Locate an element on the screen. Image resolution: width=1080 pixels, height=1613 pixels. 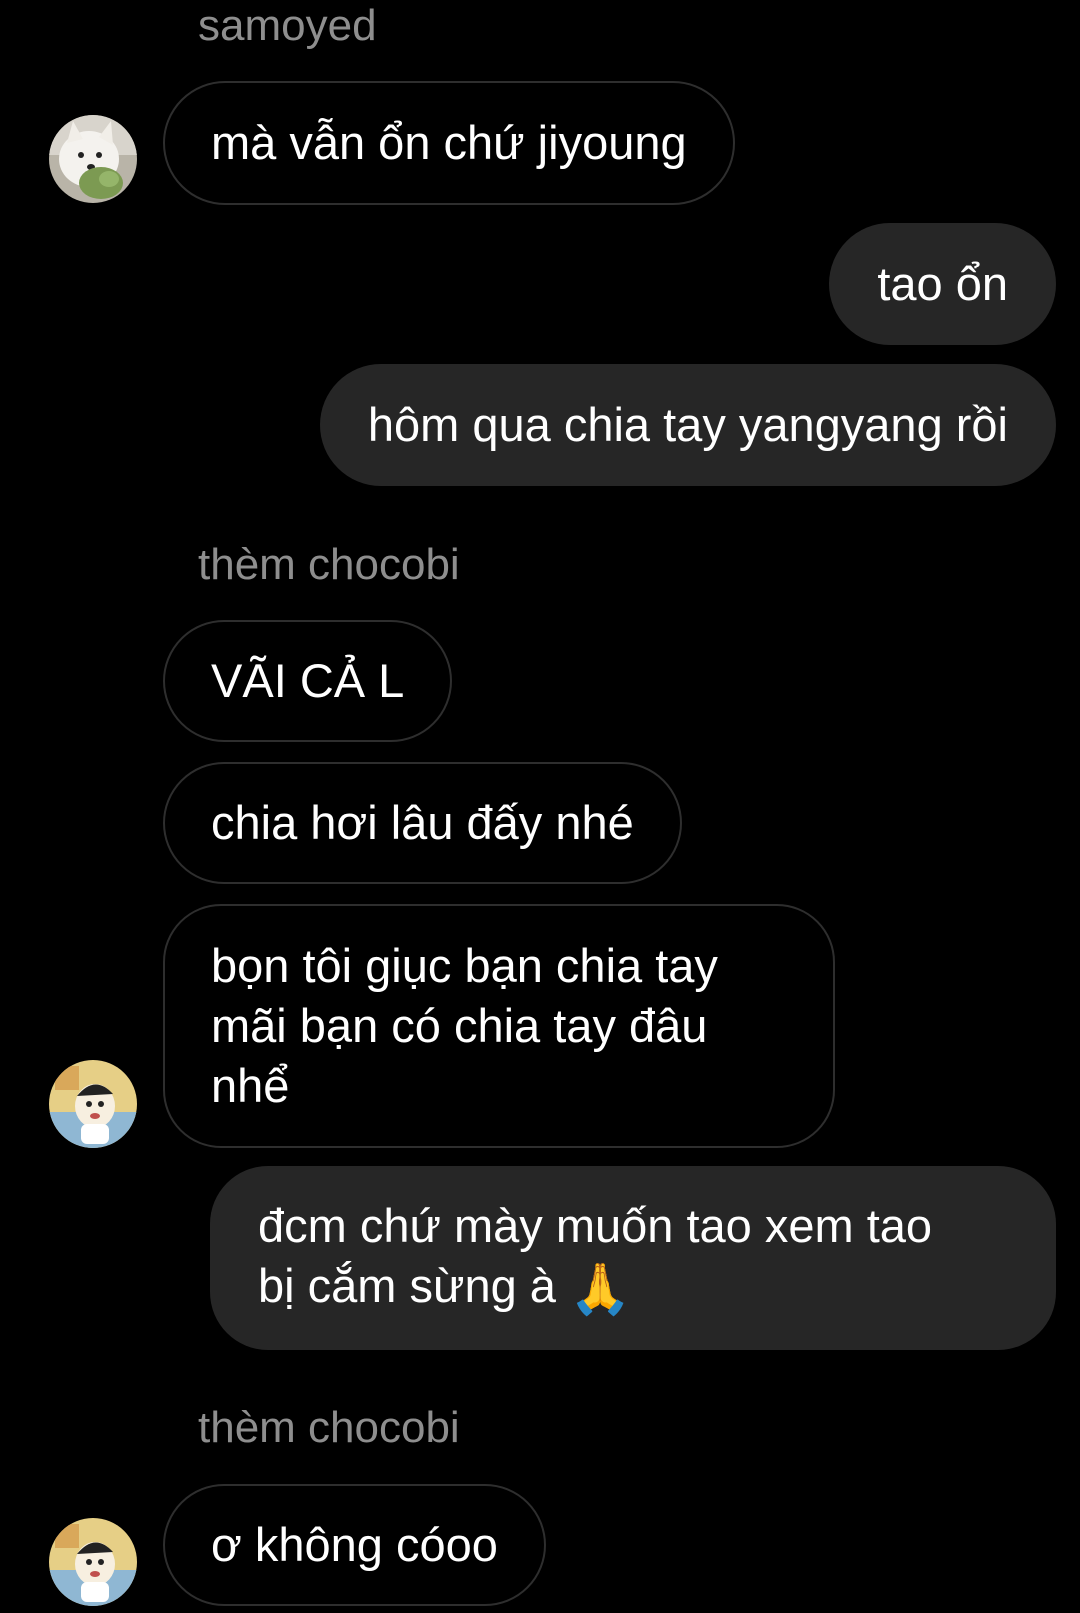
sender-name-samoyed: samoyed is located at coordinates (287, 25).